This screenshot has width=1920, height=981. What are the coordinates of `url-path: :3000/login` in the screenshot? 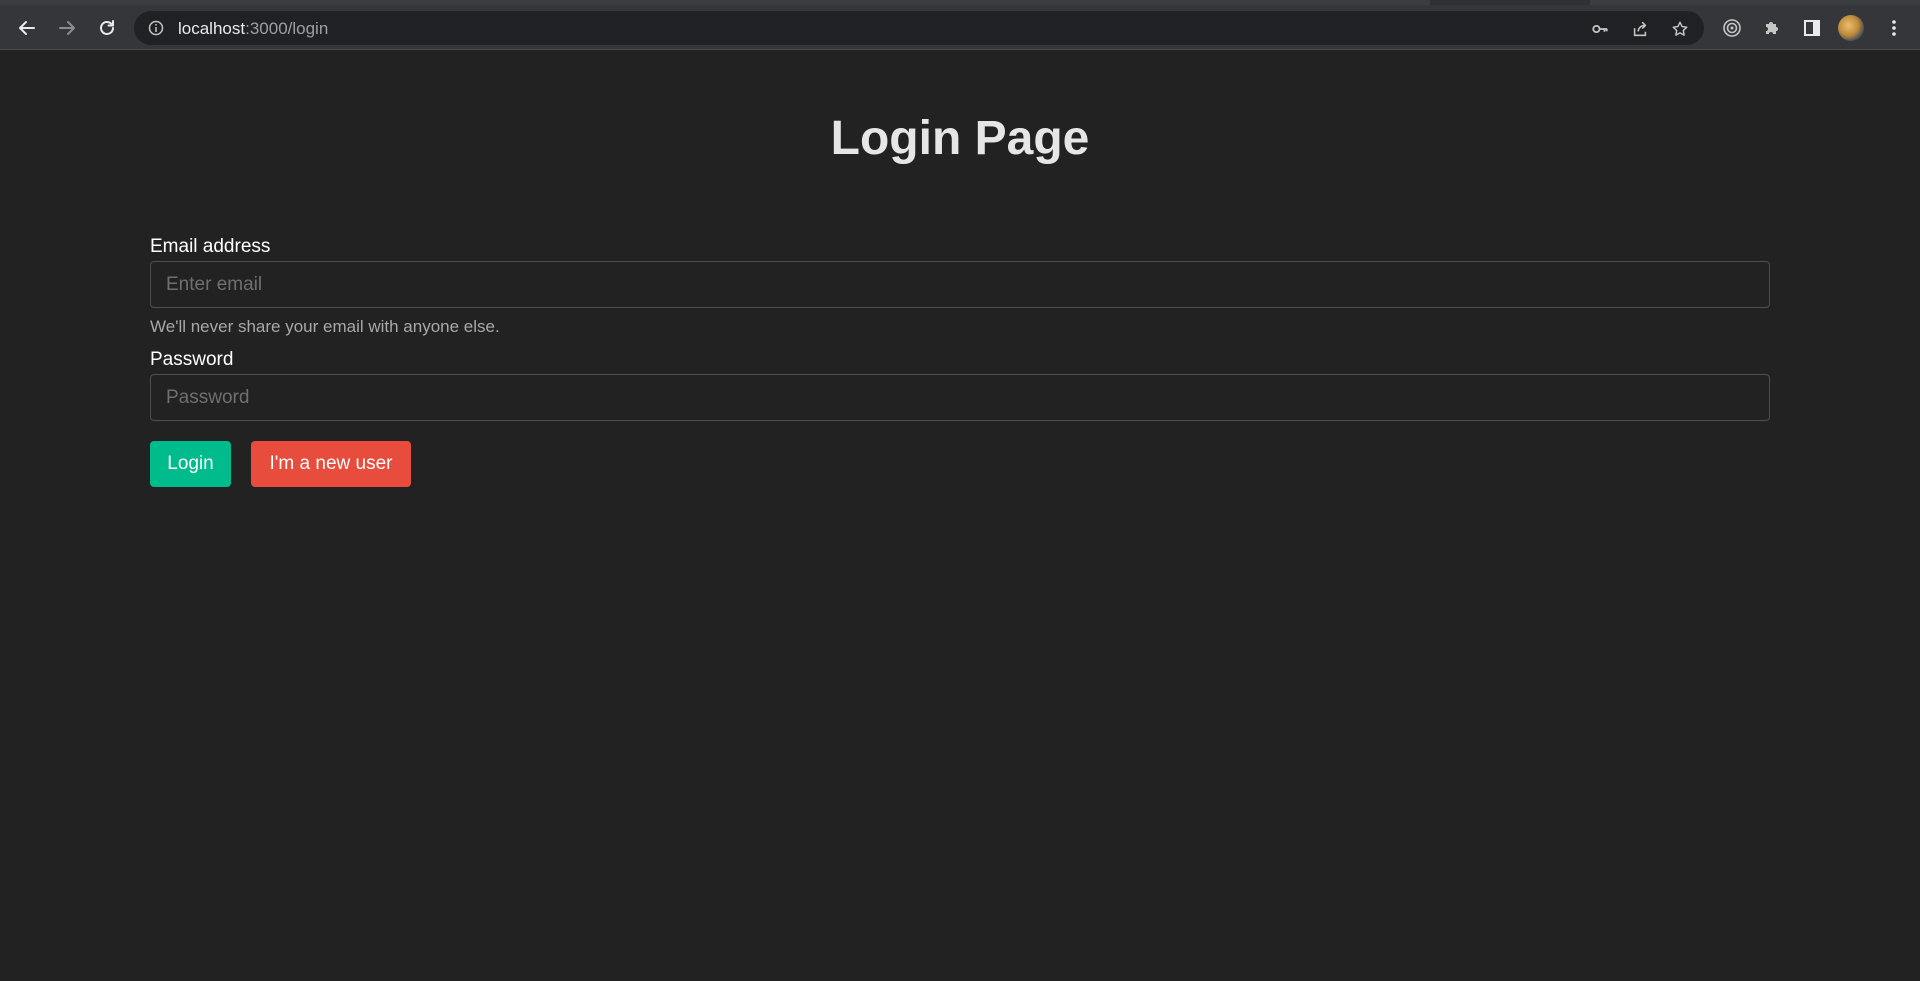 It's located at (287, 28).